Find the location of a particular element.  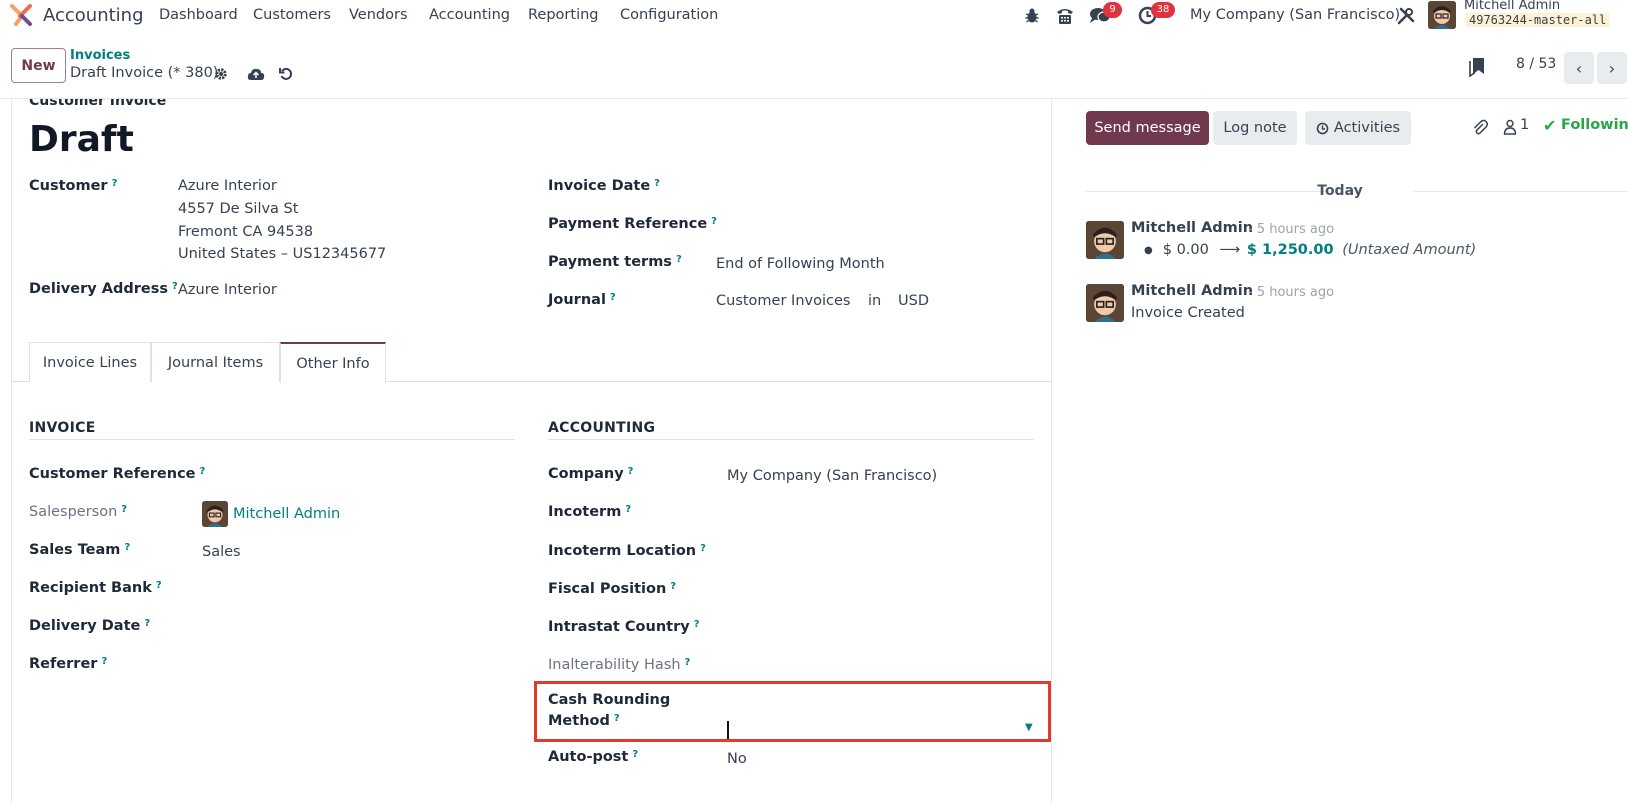

messages-badge: 9 is located at coordinates (1112, 10).